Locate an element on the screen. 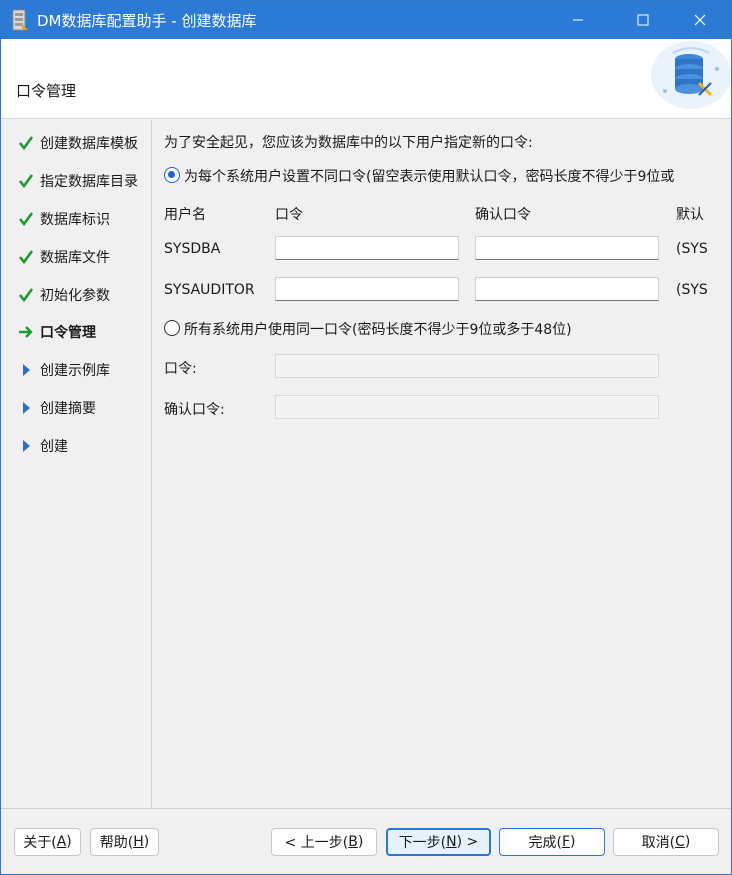 The height and width of the screenshot is (875, 732). close-button is located at coordinates (700, 20).